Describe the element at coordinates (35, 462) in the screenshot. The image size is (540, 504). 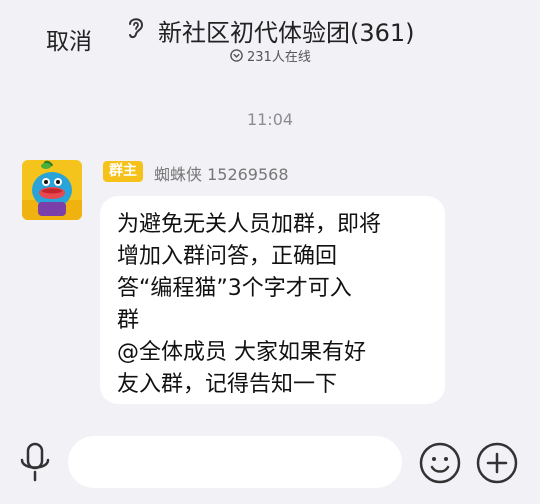
I see `microphone-icon` at that location.